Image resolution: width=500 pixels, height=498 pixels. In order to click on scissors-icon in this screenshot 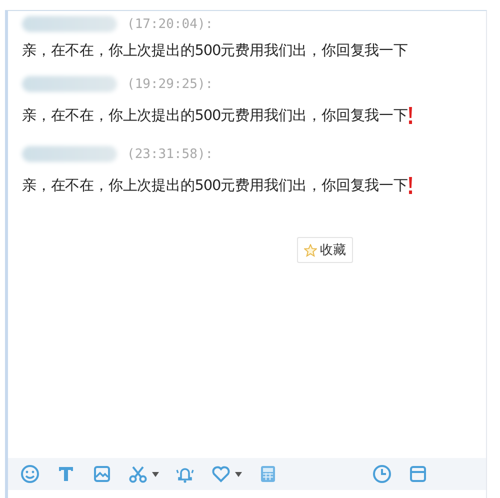, I will do `click(143, 474)`.